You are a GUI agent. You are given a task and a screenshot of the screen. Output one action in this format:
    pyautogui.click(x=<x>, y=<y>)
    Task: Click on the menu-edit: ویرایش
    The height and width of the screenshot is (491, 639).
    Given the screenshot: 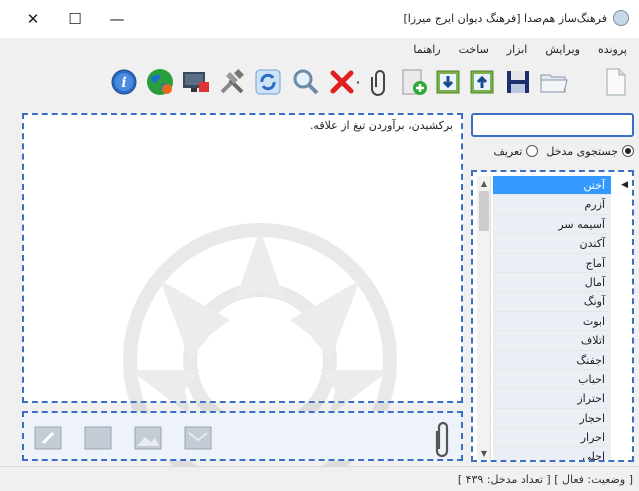 What is the action you would take?
    pyautogui.click(x=562, y=49)
    